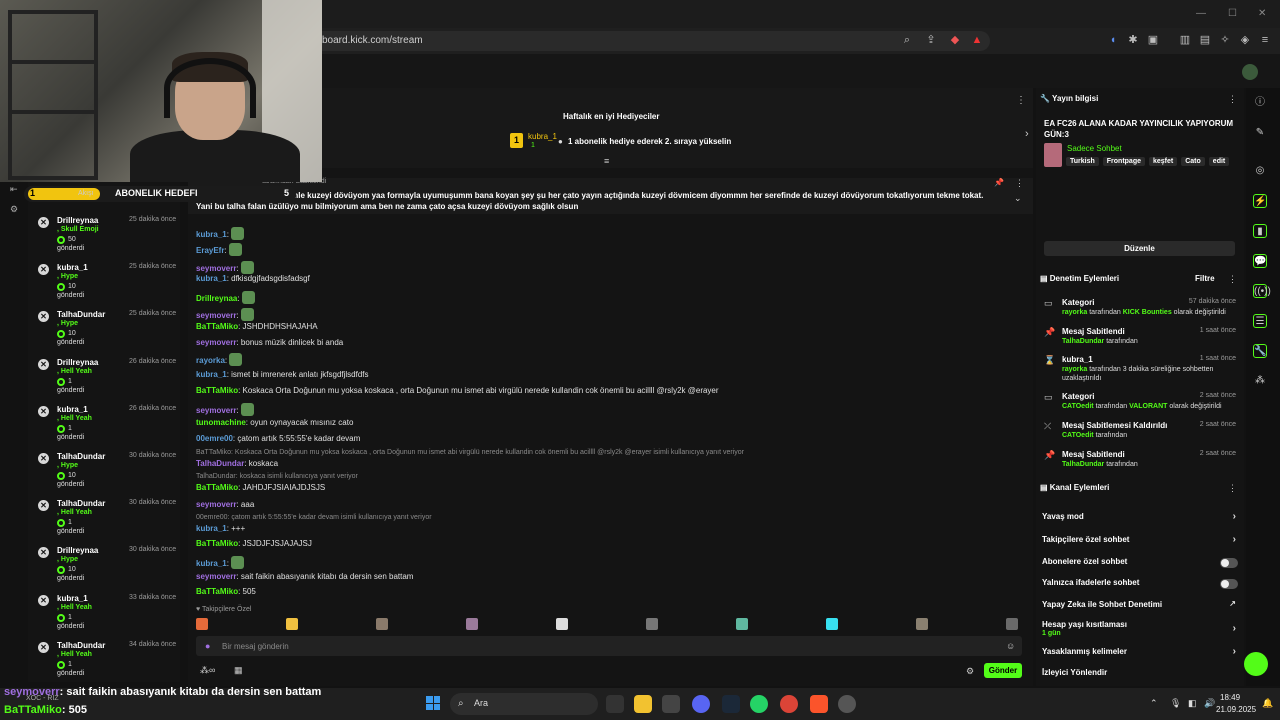  I want to click on wrench-icon: 🔧, so click(1260, 351).